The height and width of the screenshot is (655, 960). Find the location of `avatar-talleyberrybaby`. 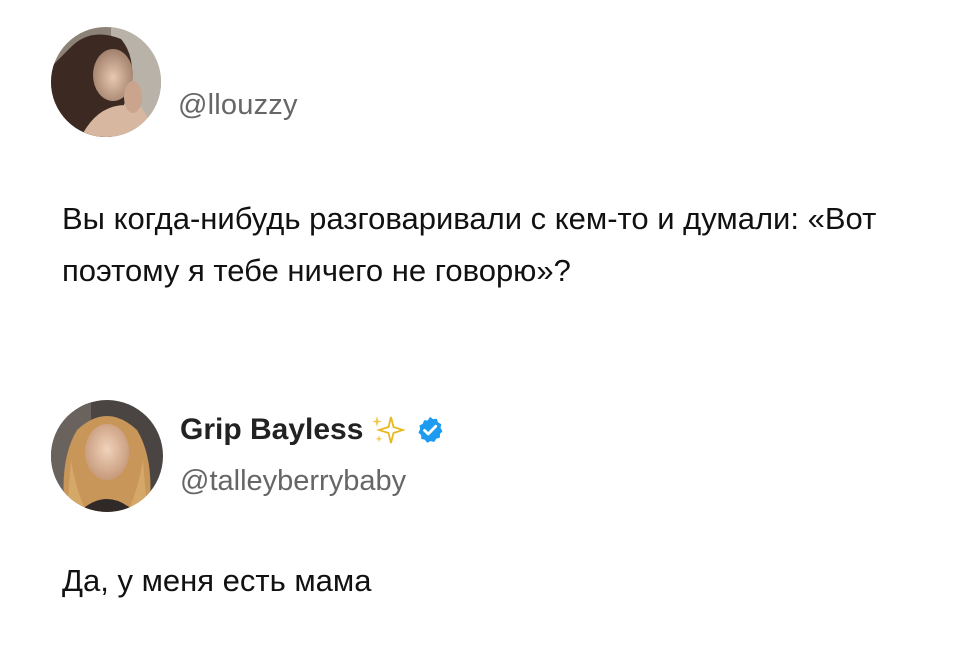

avatar-talleyberrybaby is located at coordinates (107, 456).